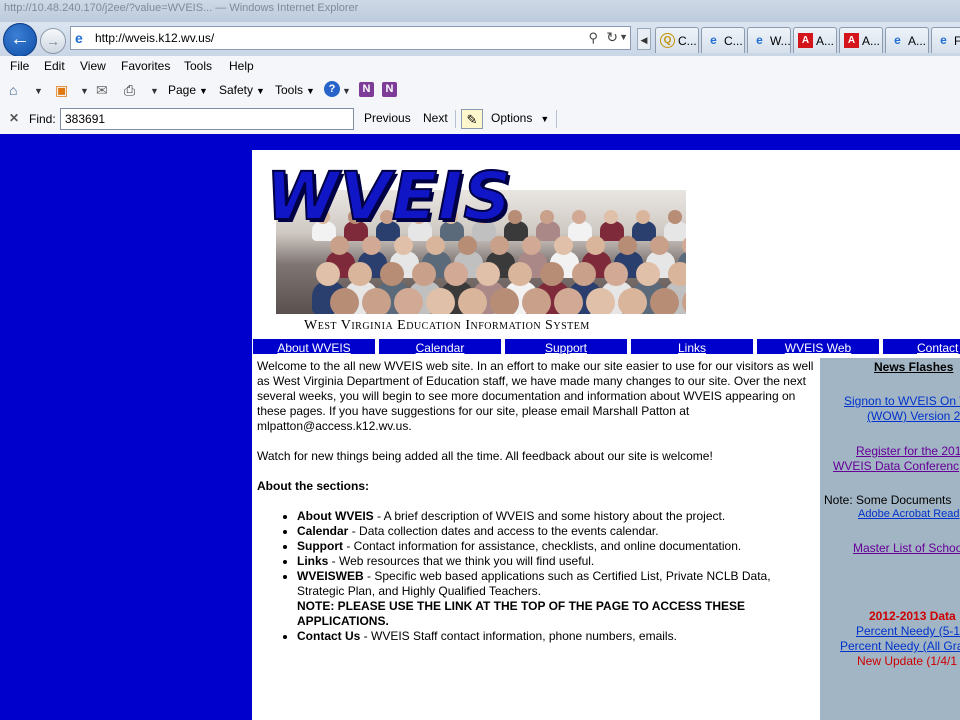 The height and width of the screenshot is (720, 960). Describe the element at coordinates (19, 66) in the screenshot. I see `menu-file: File` at that location.